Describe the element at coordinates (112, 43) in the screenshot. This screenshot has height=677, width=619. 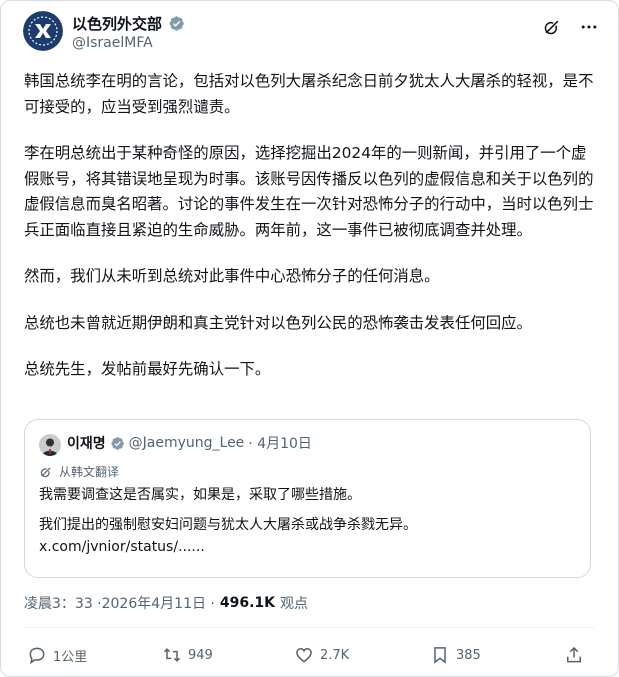
I see `account-handle: @IsraelMFA` at that location.